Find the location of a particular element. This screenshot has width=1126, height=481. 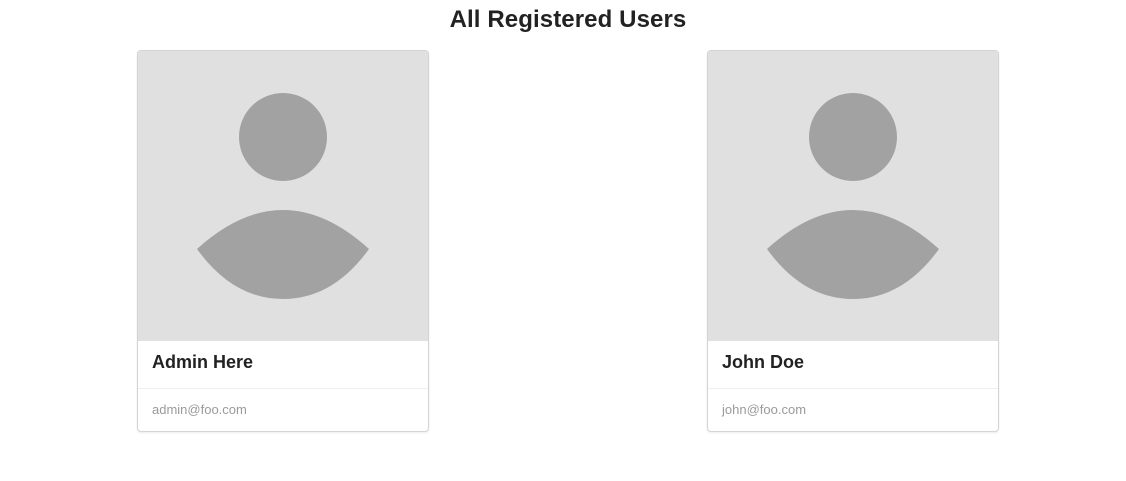

card-content: Admin Here is located at coordinates (283, 365).